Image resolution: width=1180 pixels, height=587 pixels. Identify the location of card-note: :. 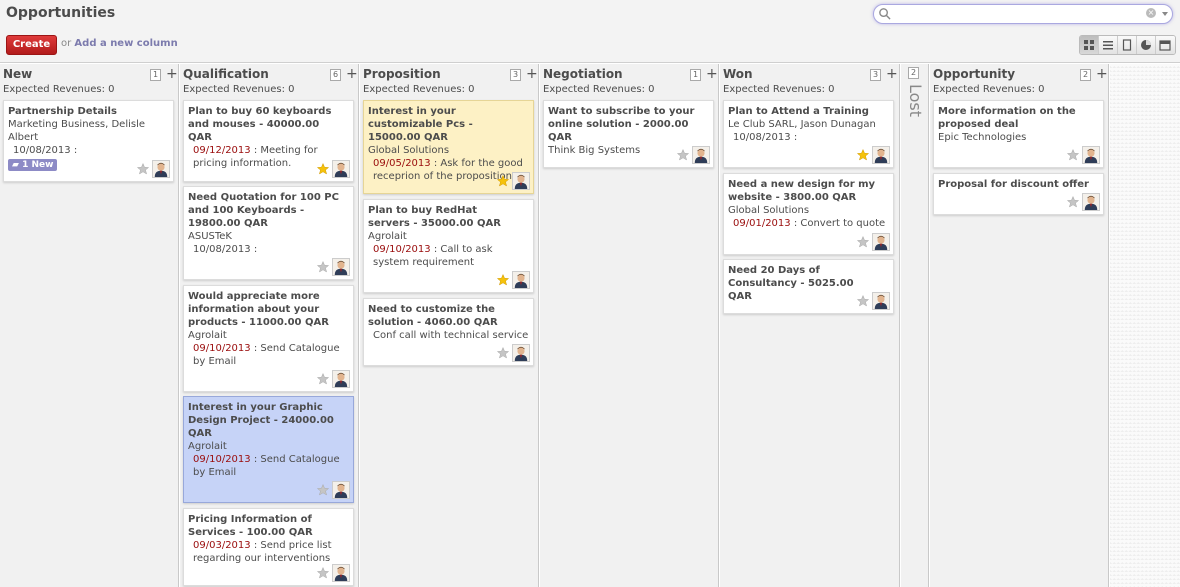
(74, 150).